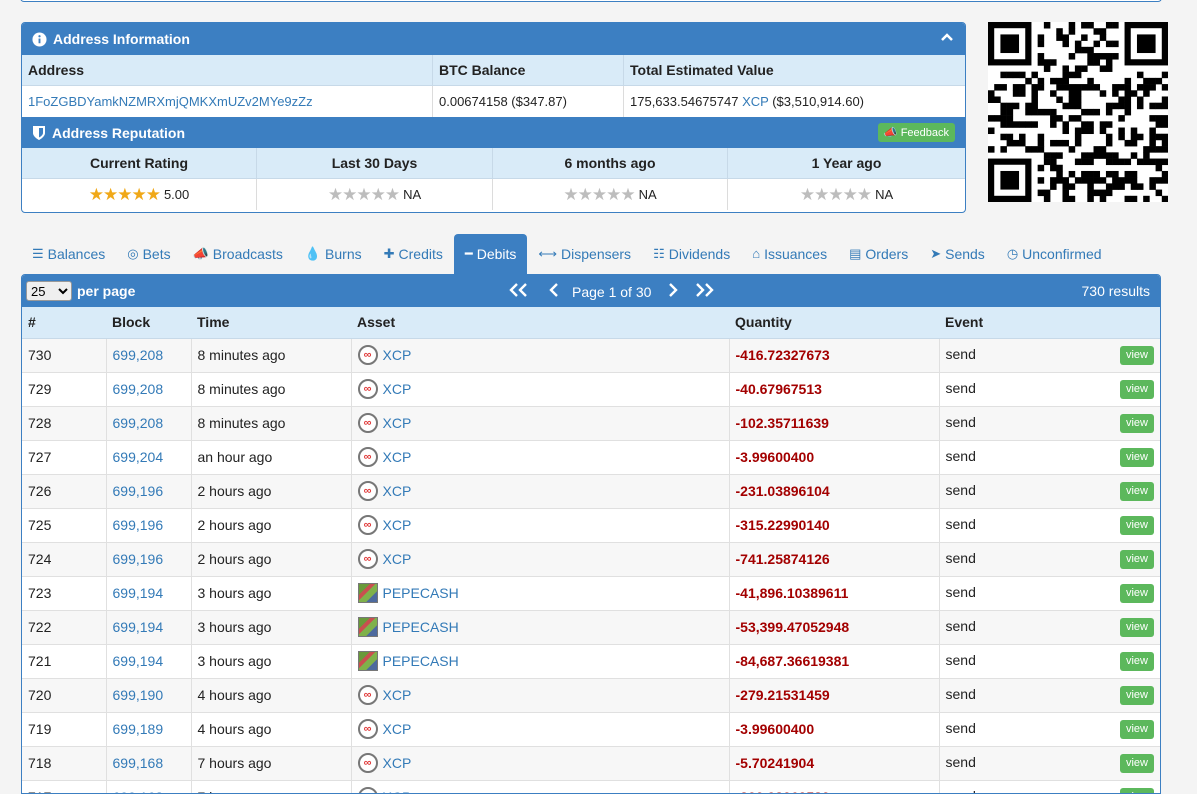 Image resolution: width=1197 pixels, height=794 pixels. Describe the element at coordinates (789, 254) in the screenshot. I see `tab-issuances: ⌂Issuances` at that location.